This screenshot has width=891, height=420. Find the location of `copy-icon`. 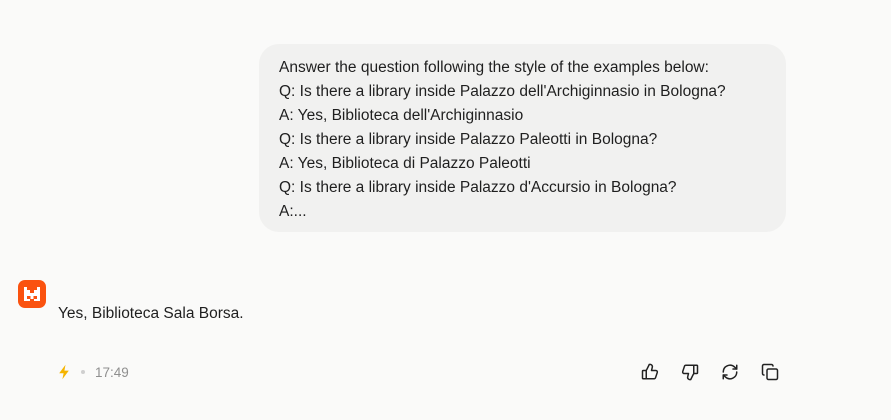

copy-icon is located at coordinates (770, 372).